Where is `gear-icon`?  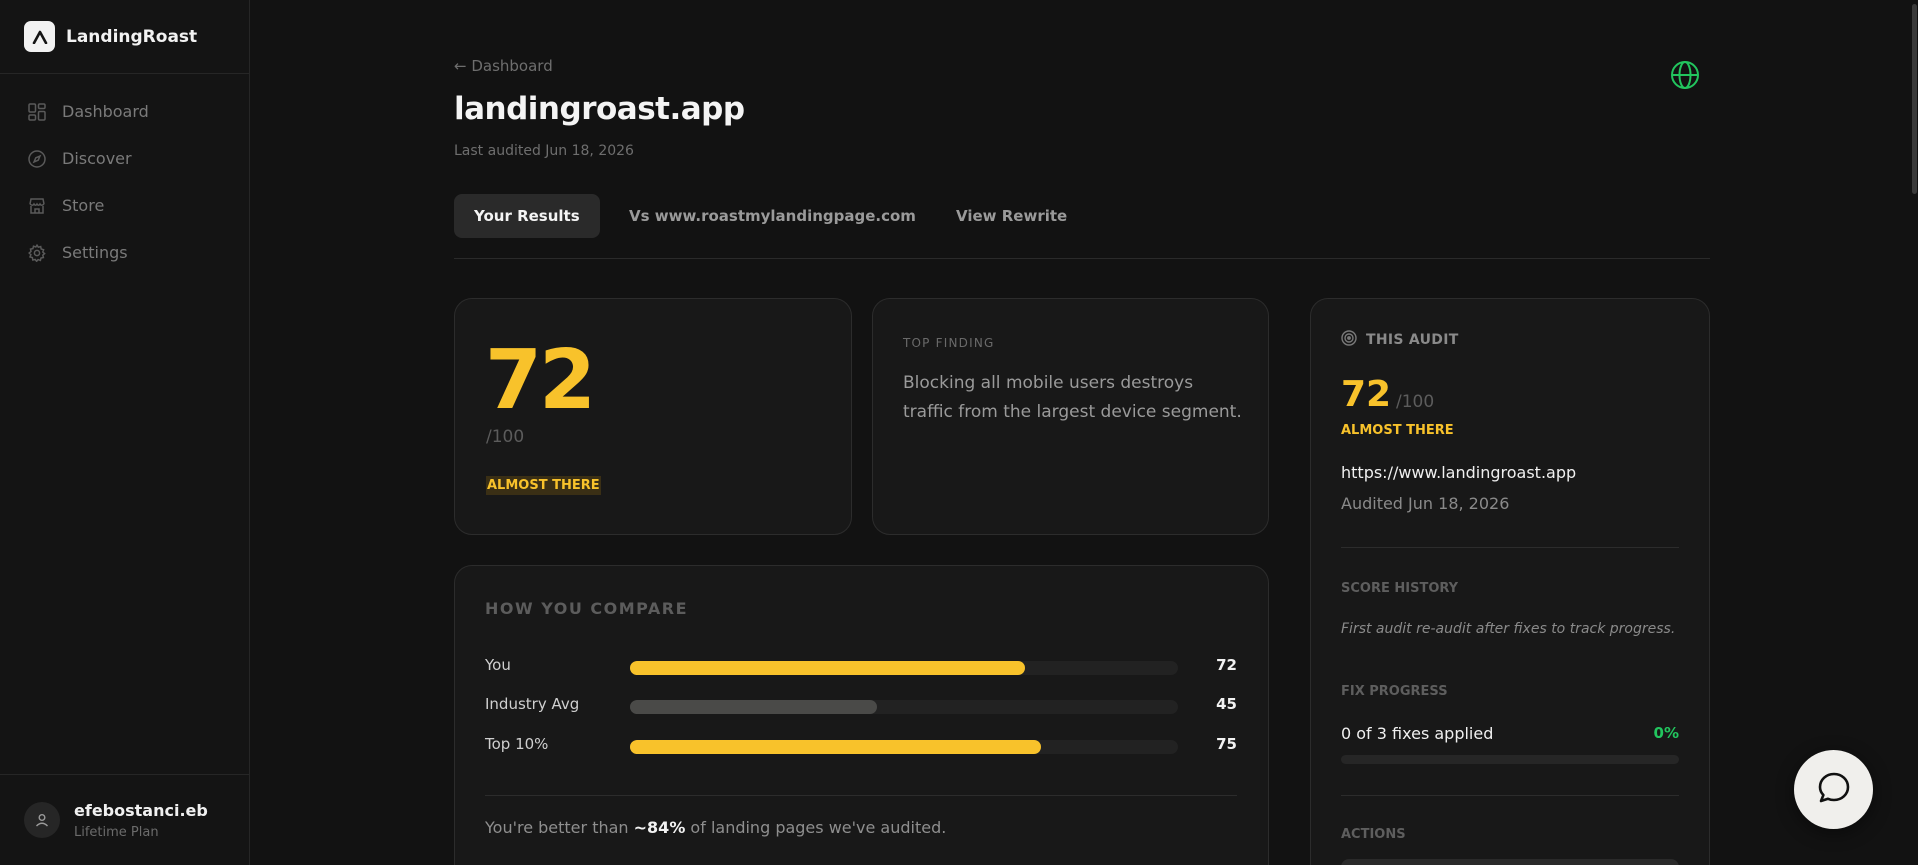
gear-icon is located at coordinates (37, 253).